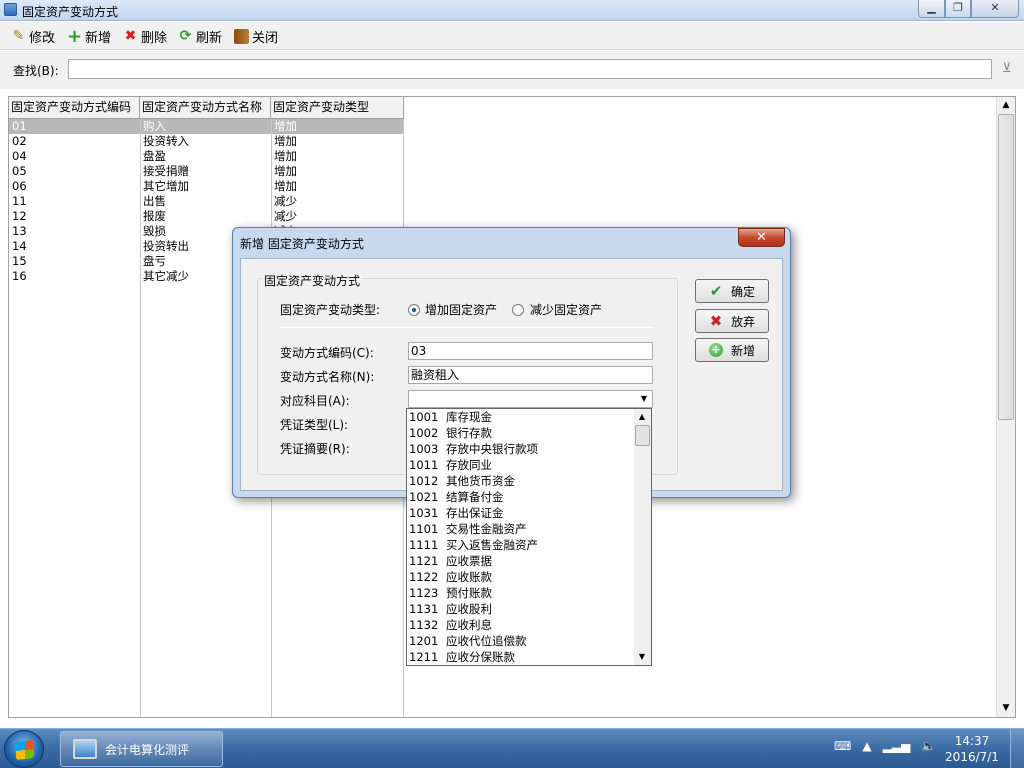  Describe the element at coordinates (529, 417) in the screenshot. I see `list-item: 1001 库存现金` at that location.